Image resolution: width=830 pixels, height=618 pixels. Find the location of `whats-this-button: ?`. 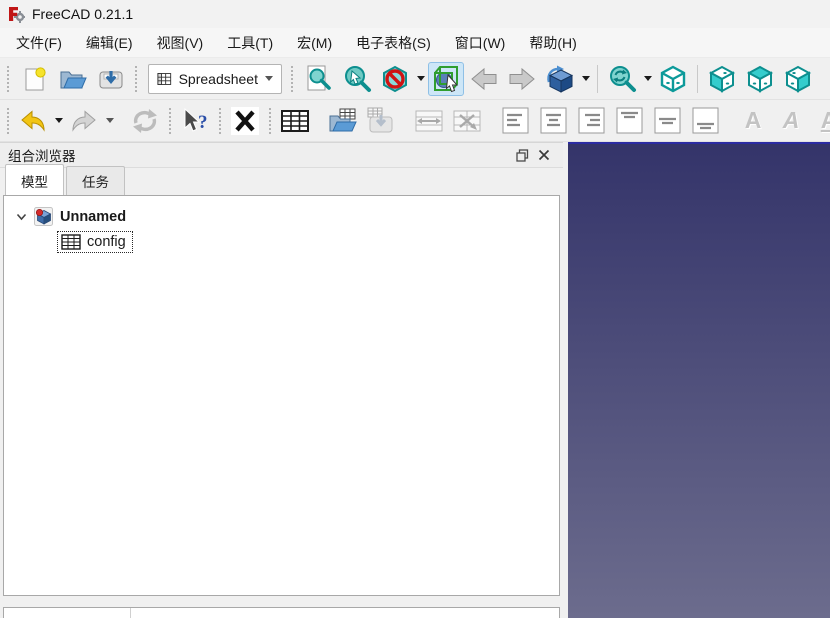

whats-this-button: ? is located at coordinates (195, 121).